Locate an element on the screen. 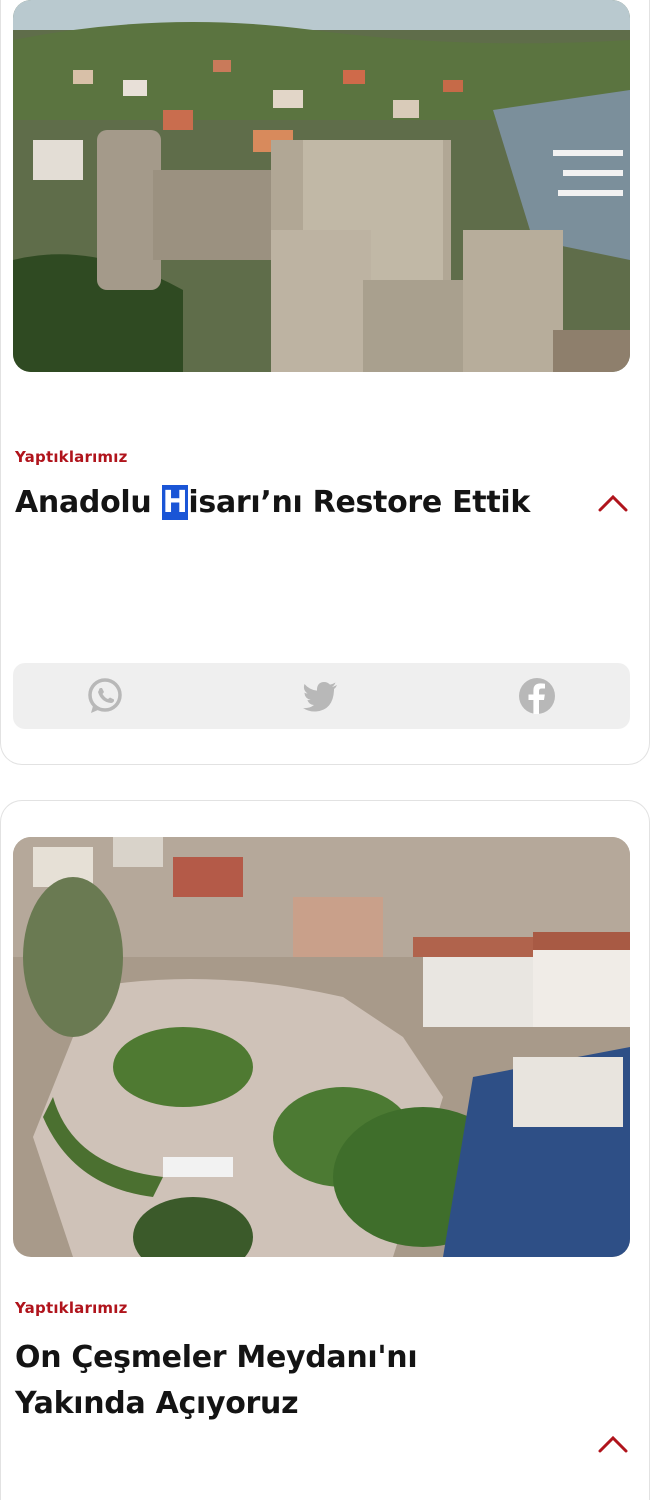  whatsapp-icon is located at coordinates (105, 696).